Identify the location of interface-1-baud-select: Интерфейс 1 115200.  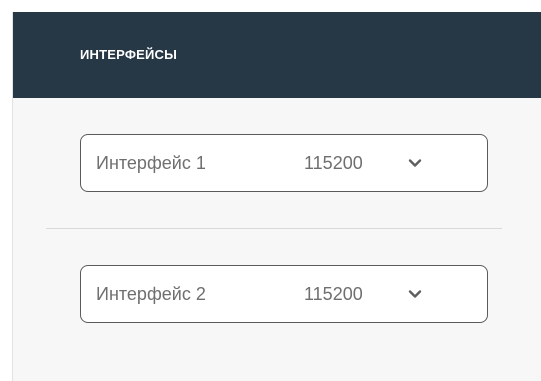
(284, 163).